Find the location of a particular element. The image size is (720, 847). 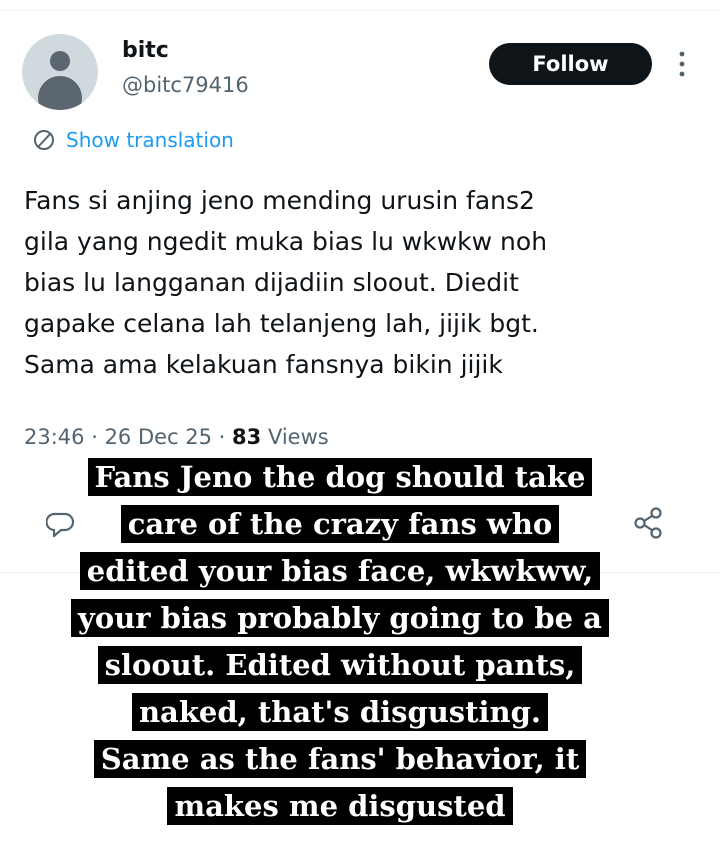

tweet-meta: 23:46 · 26 Dec 25 · 83 Views is located at coordinates (176, 437).